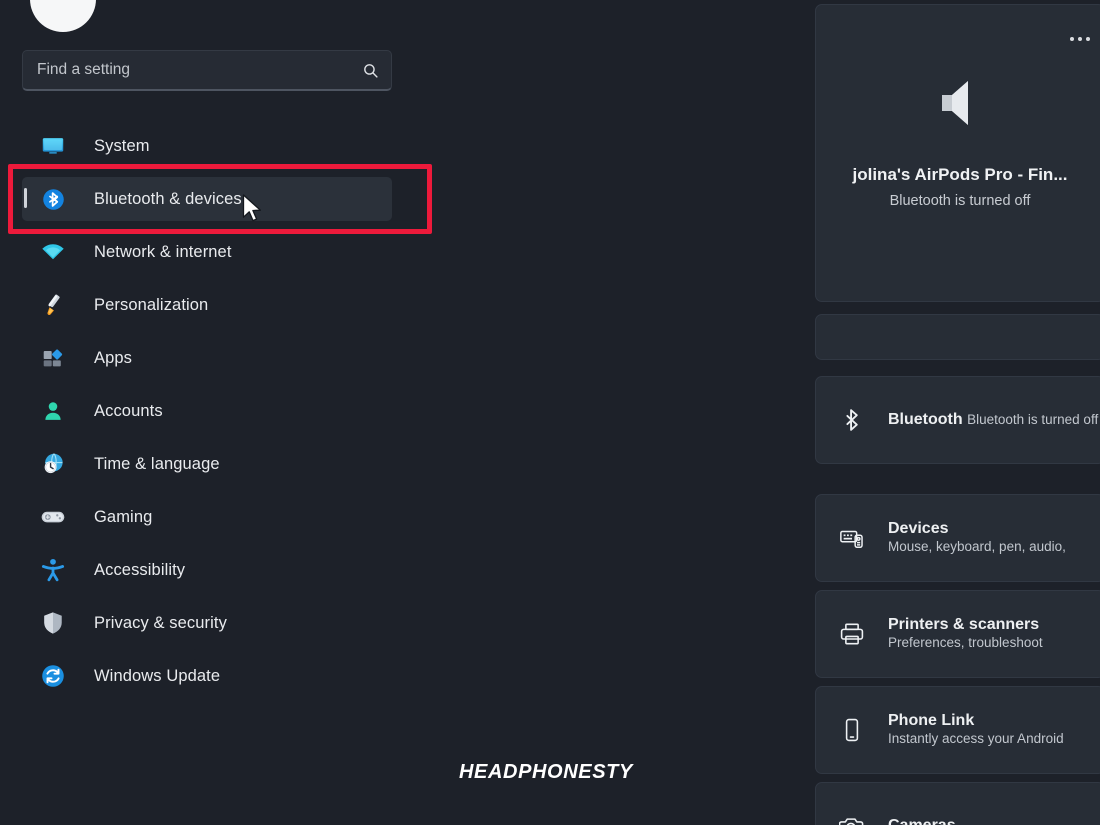 This screenshot has width=1100, height=825. I want to click on row-title: Printers & scanners, so click(964, 624).